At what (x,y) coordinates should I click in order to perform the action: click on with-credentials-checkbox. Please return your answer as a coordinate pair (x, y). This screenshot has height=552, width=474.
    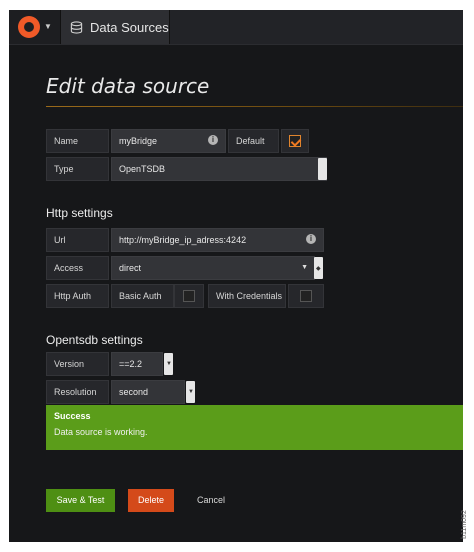
    Looking at the image, I should click on (306, 296).